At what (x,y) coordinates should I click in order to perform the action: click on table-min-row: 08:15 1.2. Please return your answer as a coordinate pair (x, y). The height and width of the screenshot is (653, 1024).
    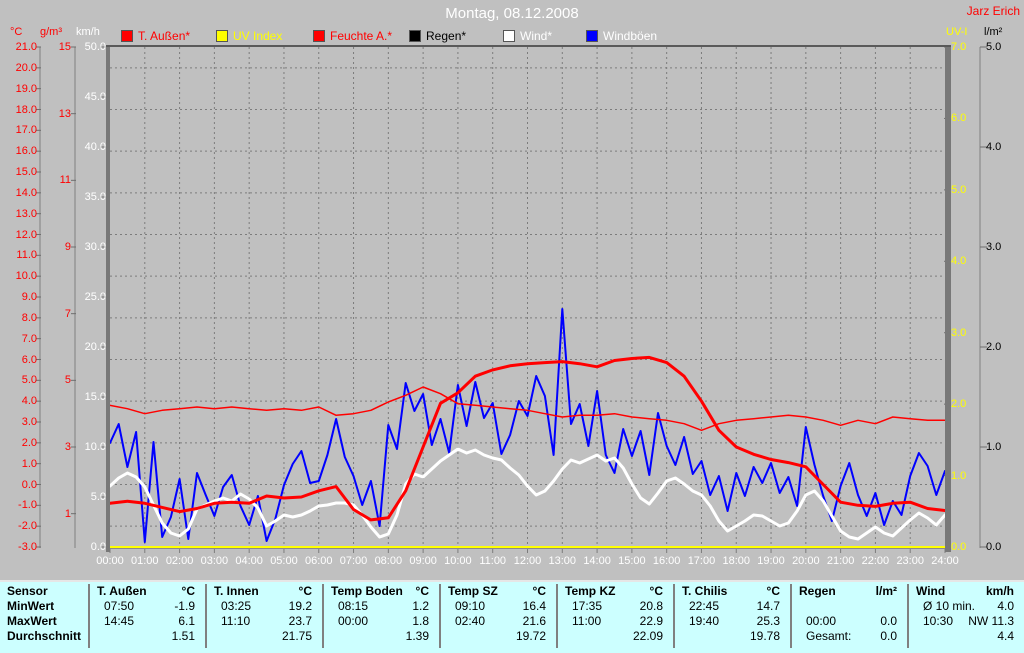
    Looking at the image, I should click on (381, 606).